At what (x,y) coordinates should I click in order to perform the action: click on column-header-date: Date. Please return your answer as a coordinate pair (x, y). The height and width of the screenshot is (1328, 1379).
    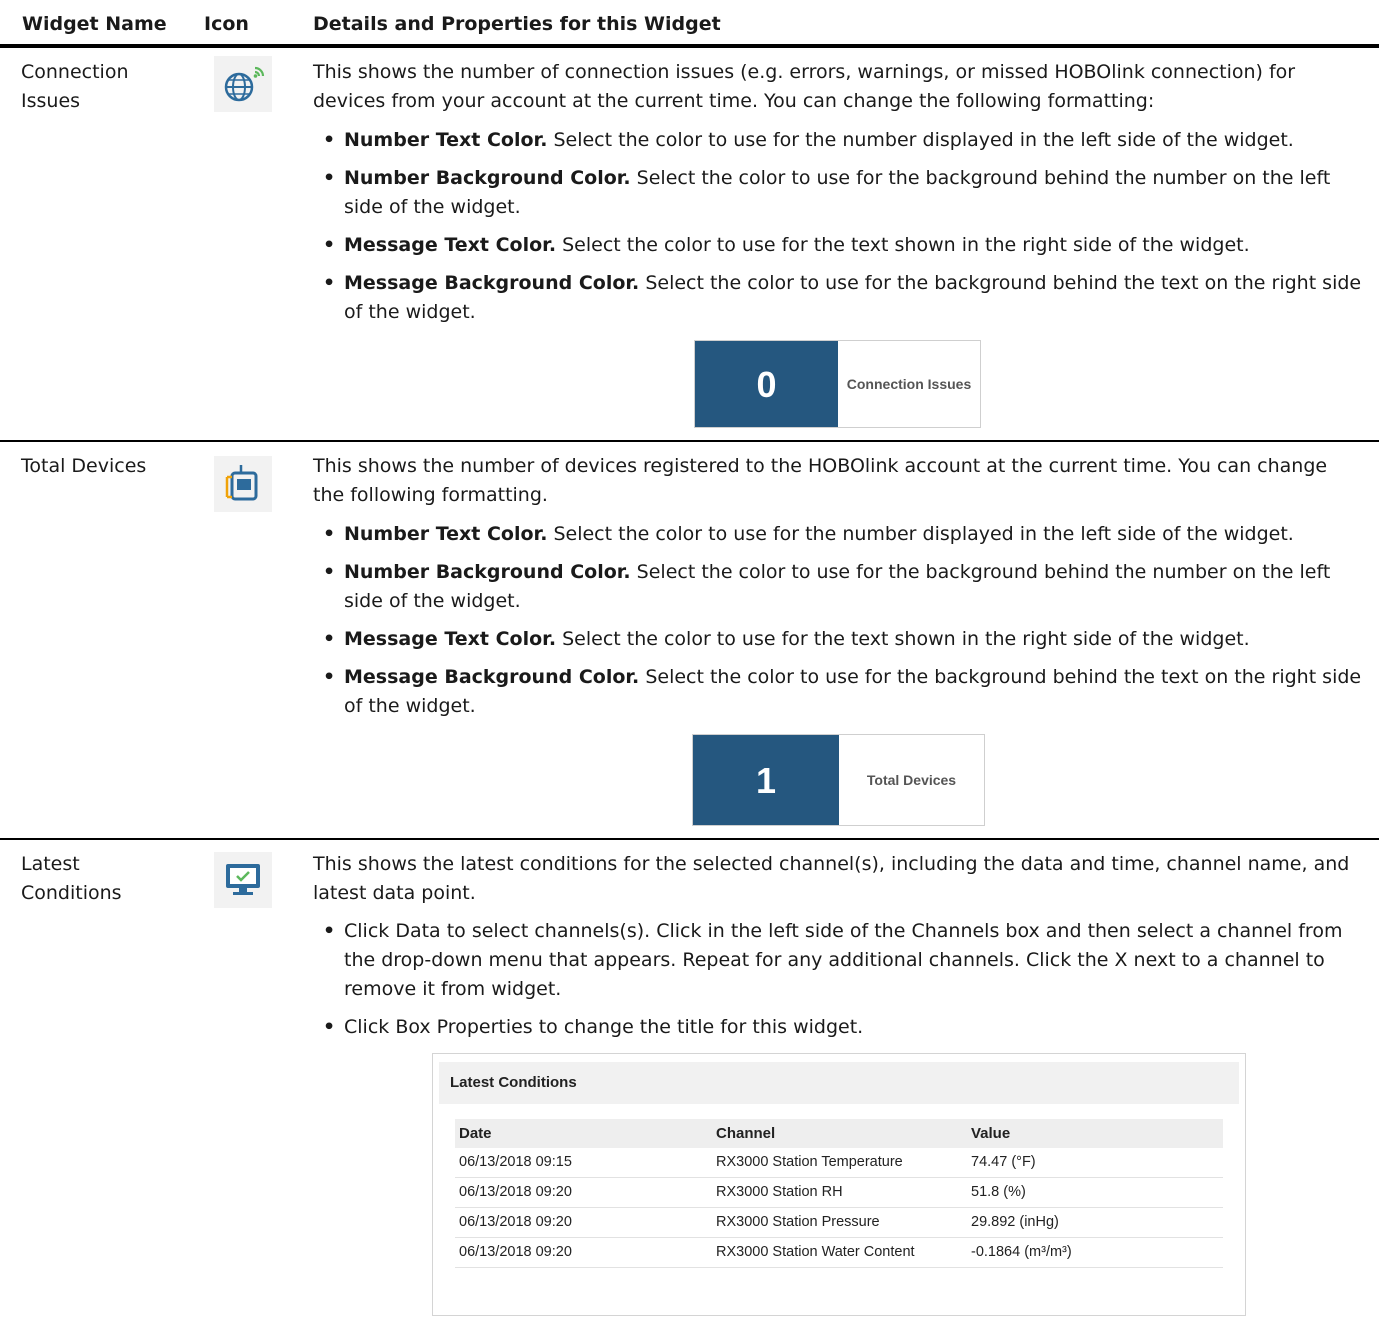
    Looking at the image, I should click on (583, 1133).